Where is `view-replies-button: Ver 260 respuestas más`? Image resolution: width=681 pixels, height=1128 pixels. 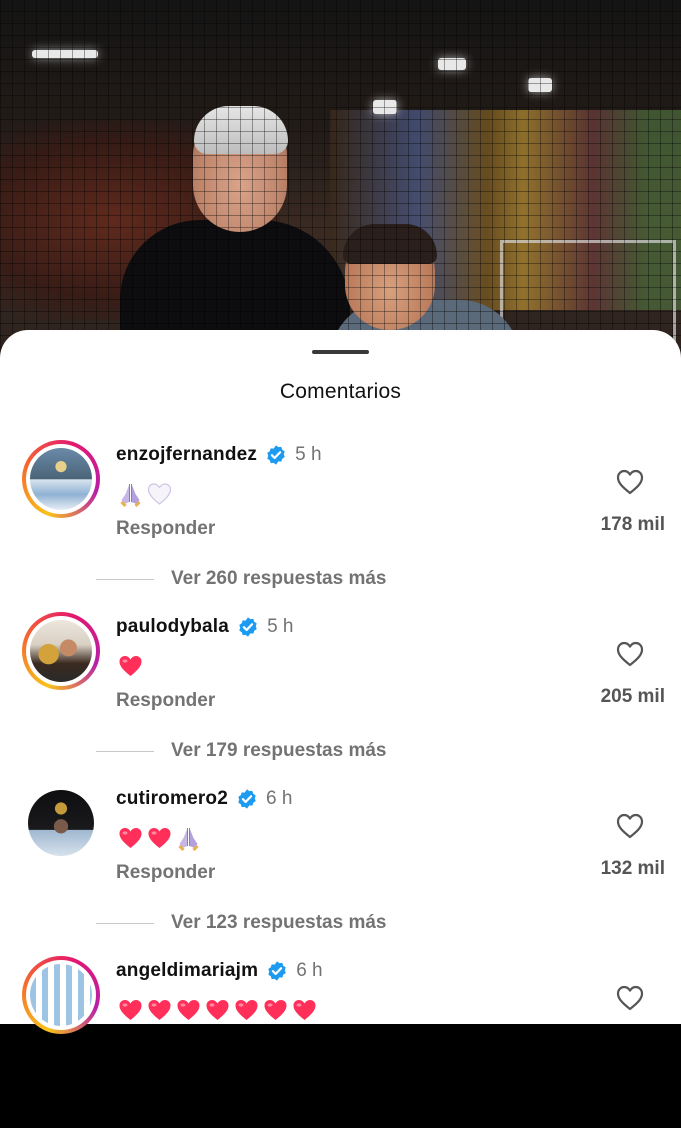 view-replies-button: Ver 260 respuestas más is located at coordinates (241, 579).